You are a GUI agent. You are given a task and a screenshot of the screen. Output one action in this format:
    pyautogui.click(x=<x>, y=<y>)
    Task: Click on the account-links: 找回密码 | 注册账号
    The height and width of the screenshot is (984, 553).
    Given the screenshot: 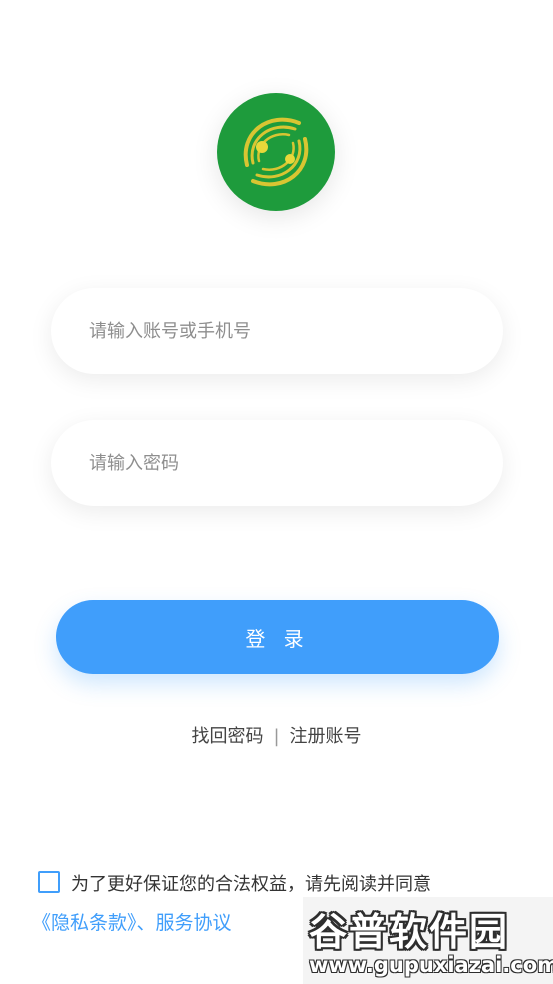 What is the action you would take?
    pyautogui.click(x=276, y=735)
    